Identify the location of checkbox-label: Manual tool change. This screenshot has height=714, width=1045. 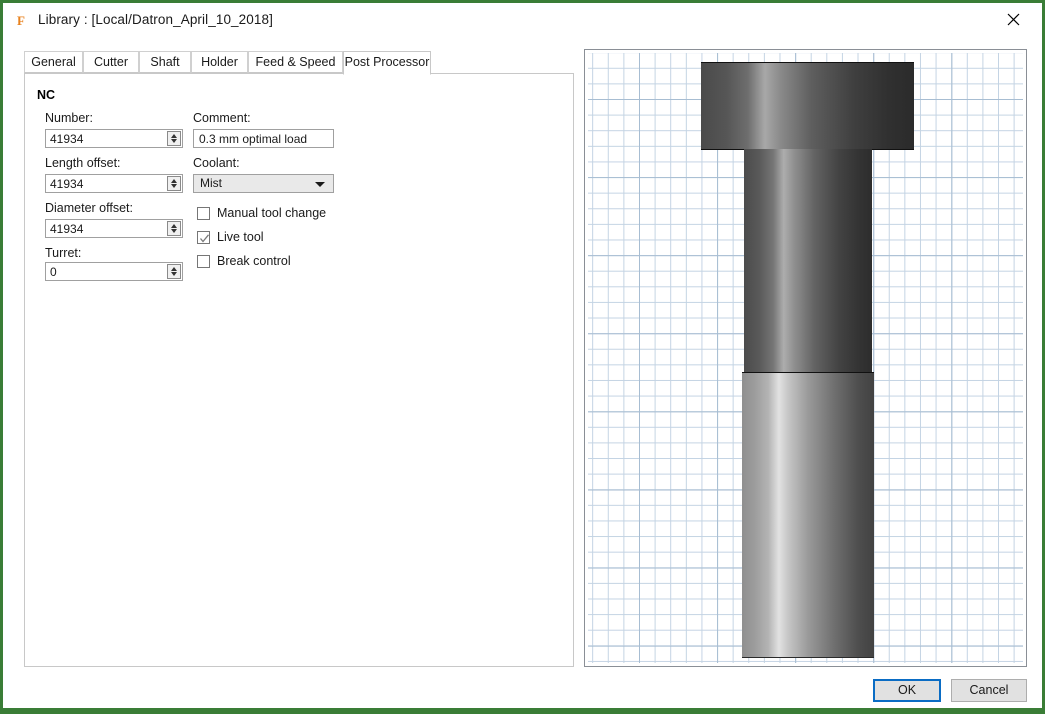
(272, 213).